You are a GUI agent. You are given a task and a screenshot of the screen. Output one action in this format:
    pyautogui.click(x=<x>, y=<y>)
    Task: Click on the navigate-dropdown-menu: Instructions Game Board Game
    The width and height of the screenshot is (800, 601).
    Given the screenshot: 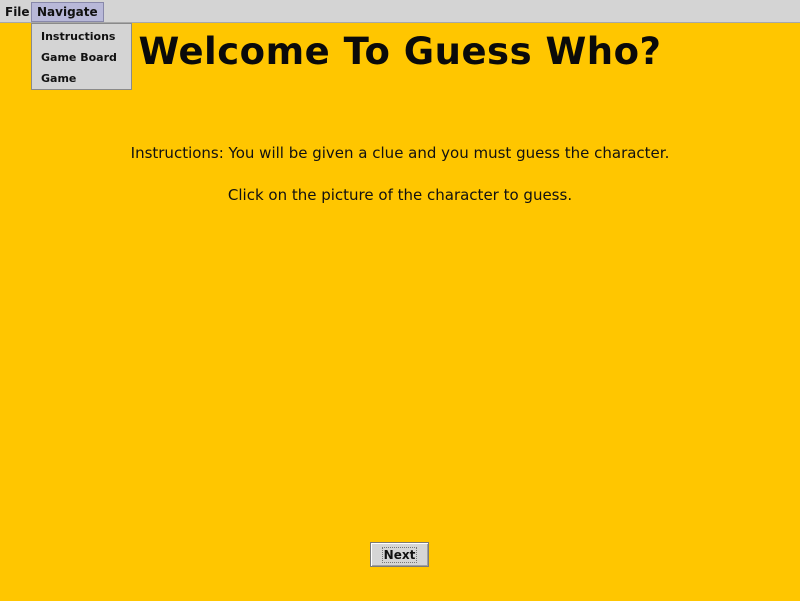 What is the action you would take?
    pyautogui.click(x=81, y=56)
    